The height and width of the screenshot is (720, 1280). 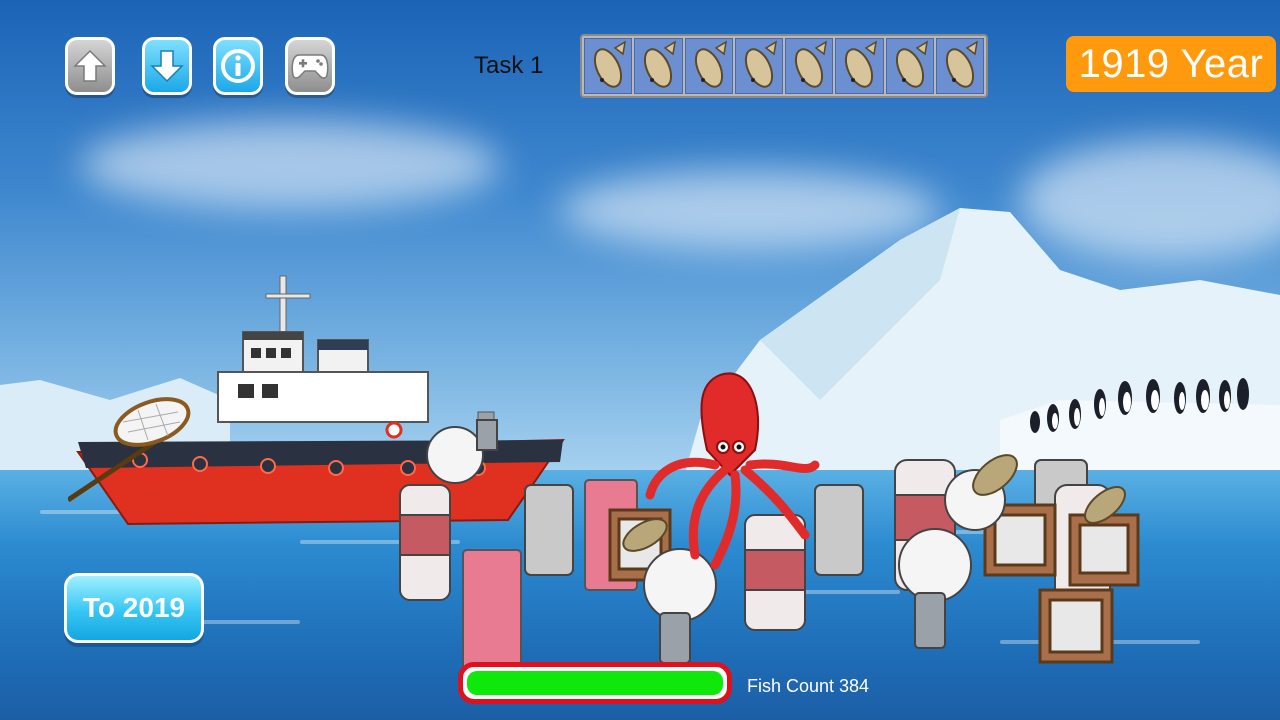 I want to click on down-arrow-button, so click(x=167, y=66).